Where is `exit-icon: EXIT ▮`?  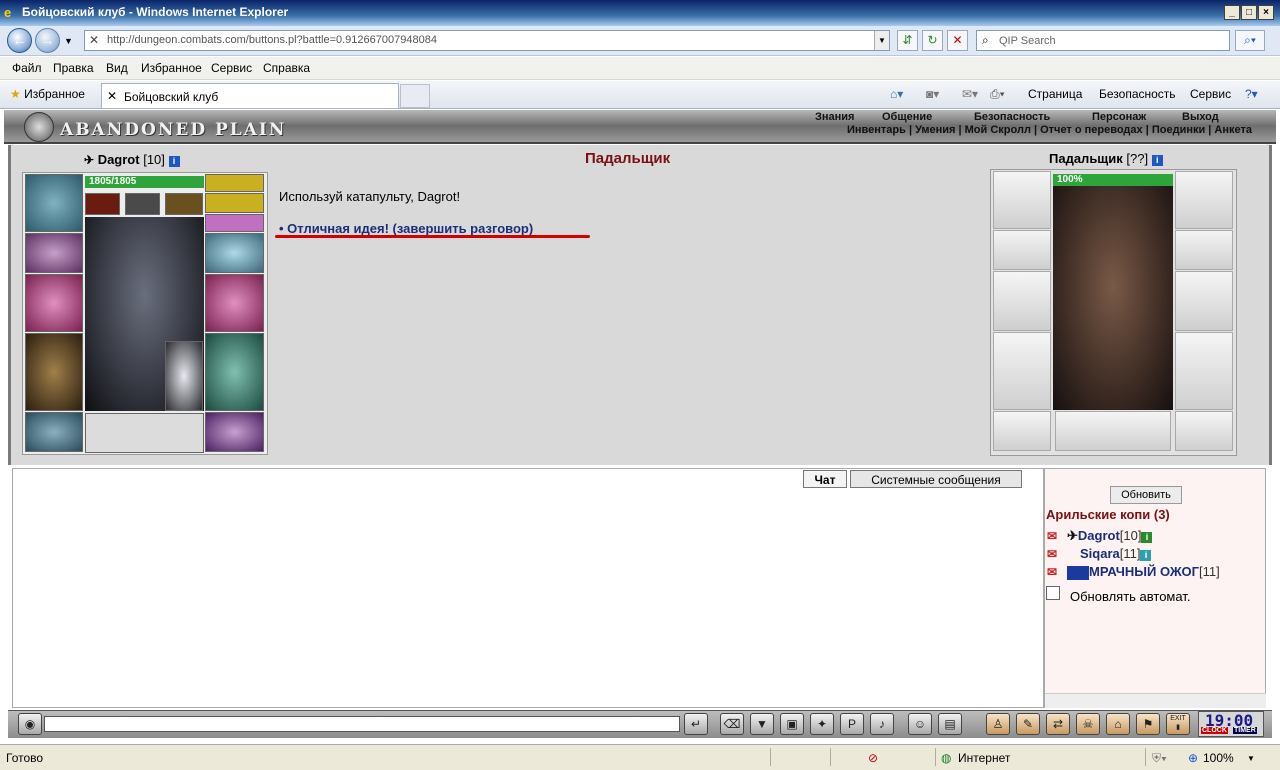 exit-icon: EXIT ▮ is located at coordinates (1178, 724).